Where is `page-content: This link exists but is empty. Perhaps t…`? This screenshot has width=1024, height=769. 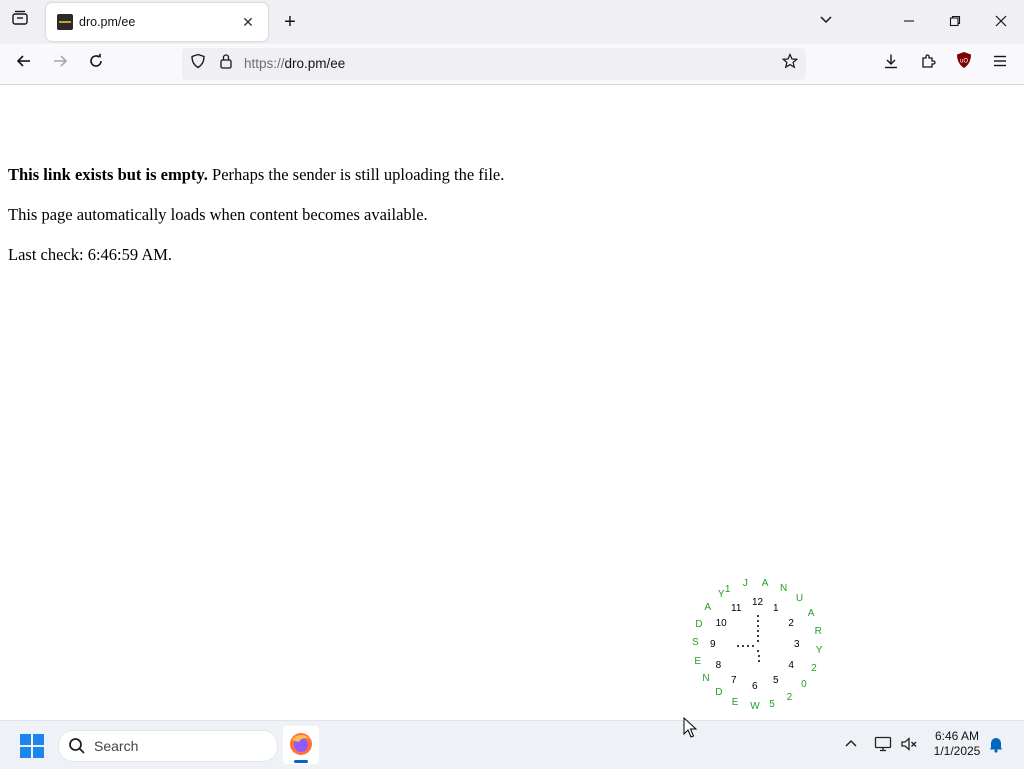
page-content: This link exists but is empty. Perhaps t… is located at coordinates (256, 224).